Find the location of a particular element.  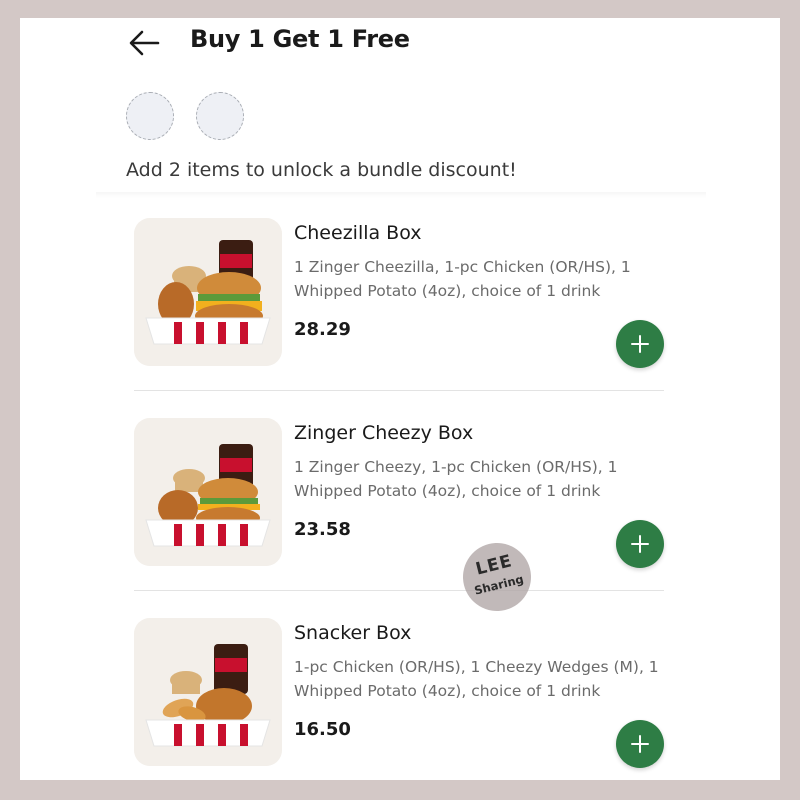

bundle-hint: Add 2 items to unlock a bundle discount! is located at coordinates (321, 170).